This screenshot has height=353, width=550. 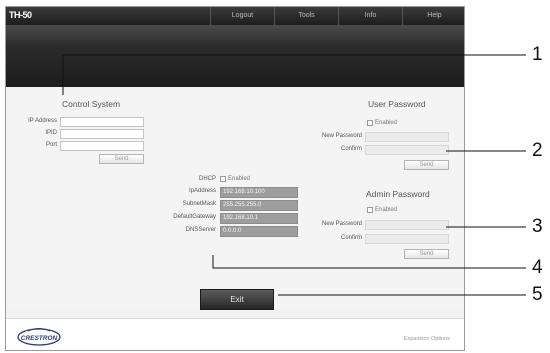 What do you see at coordinates (537, 54) in the screenshot?
I see `callout-number-1: 1` at bounding box center [537, 54].